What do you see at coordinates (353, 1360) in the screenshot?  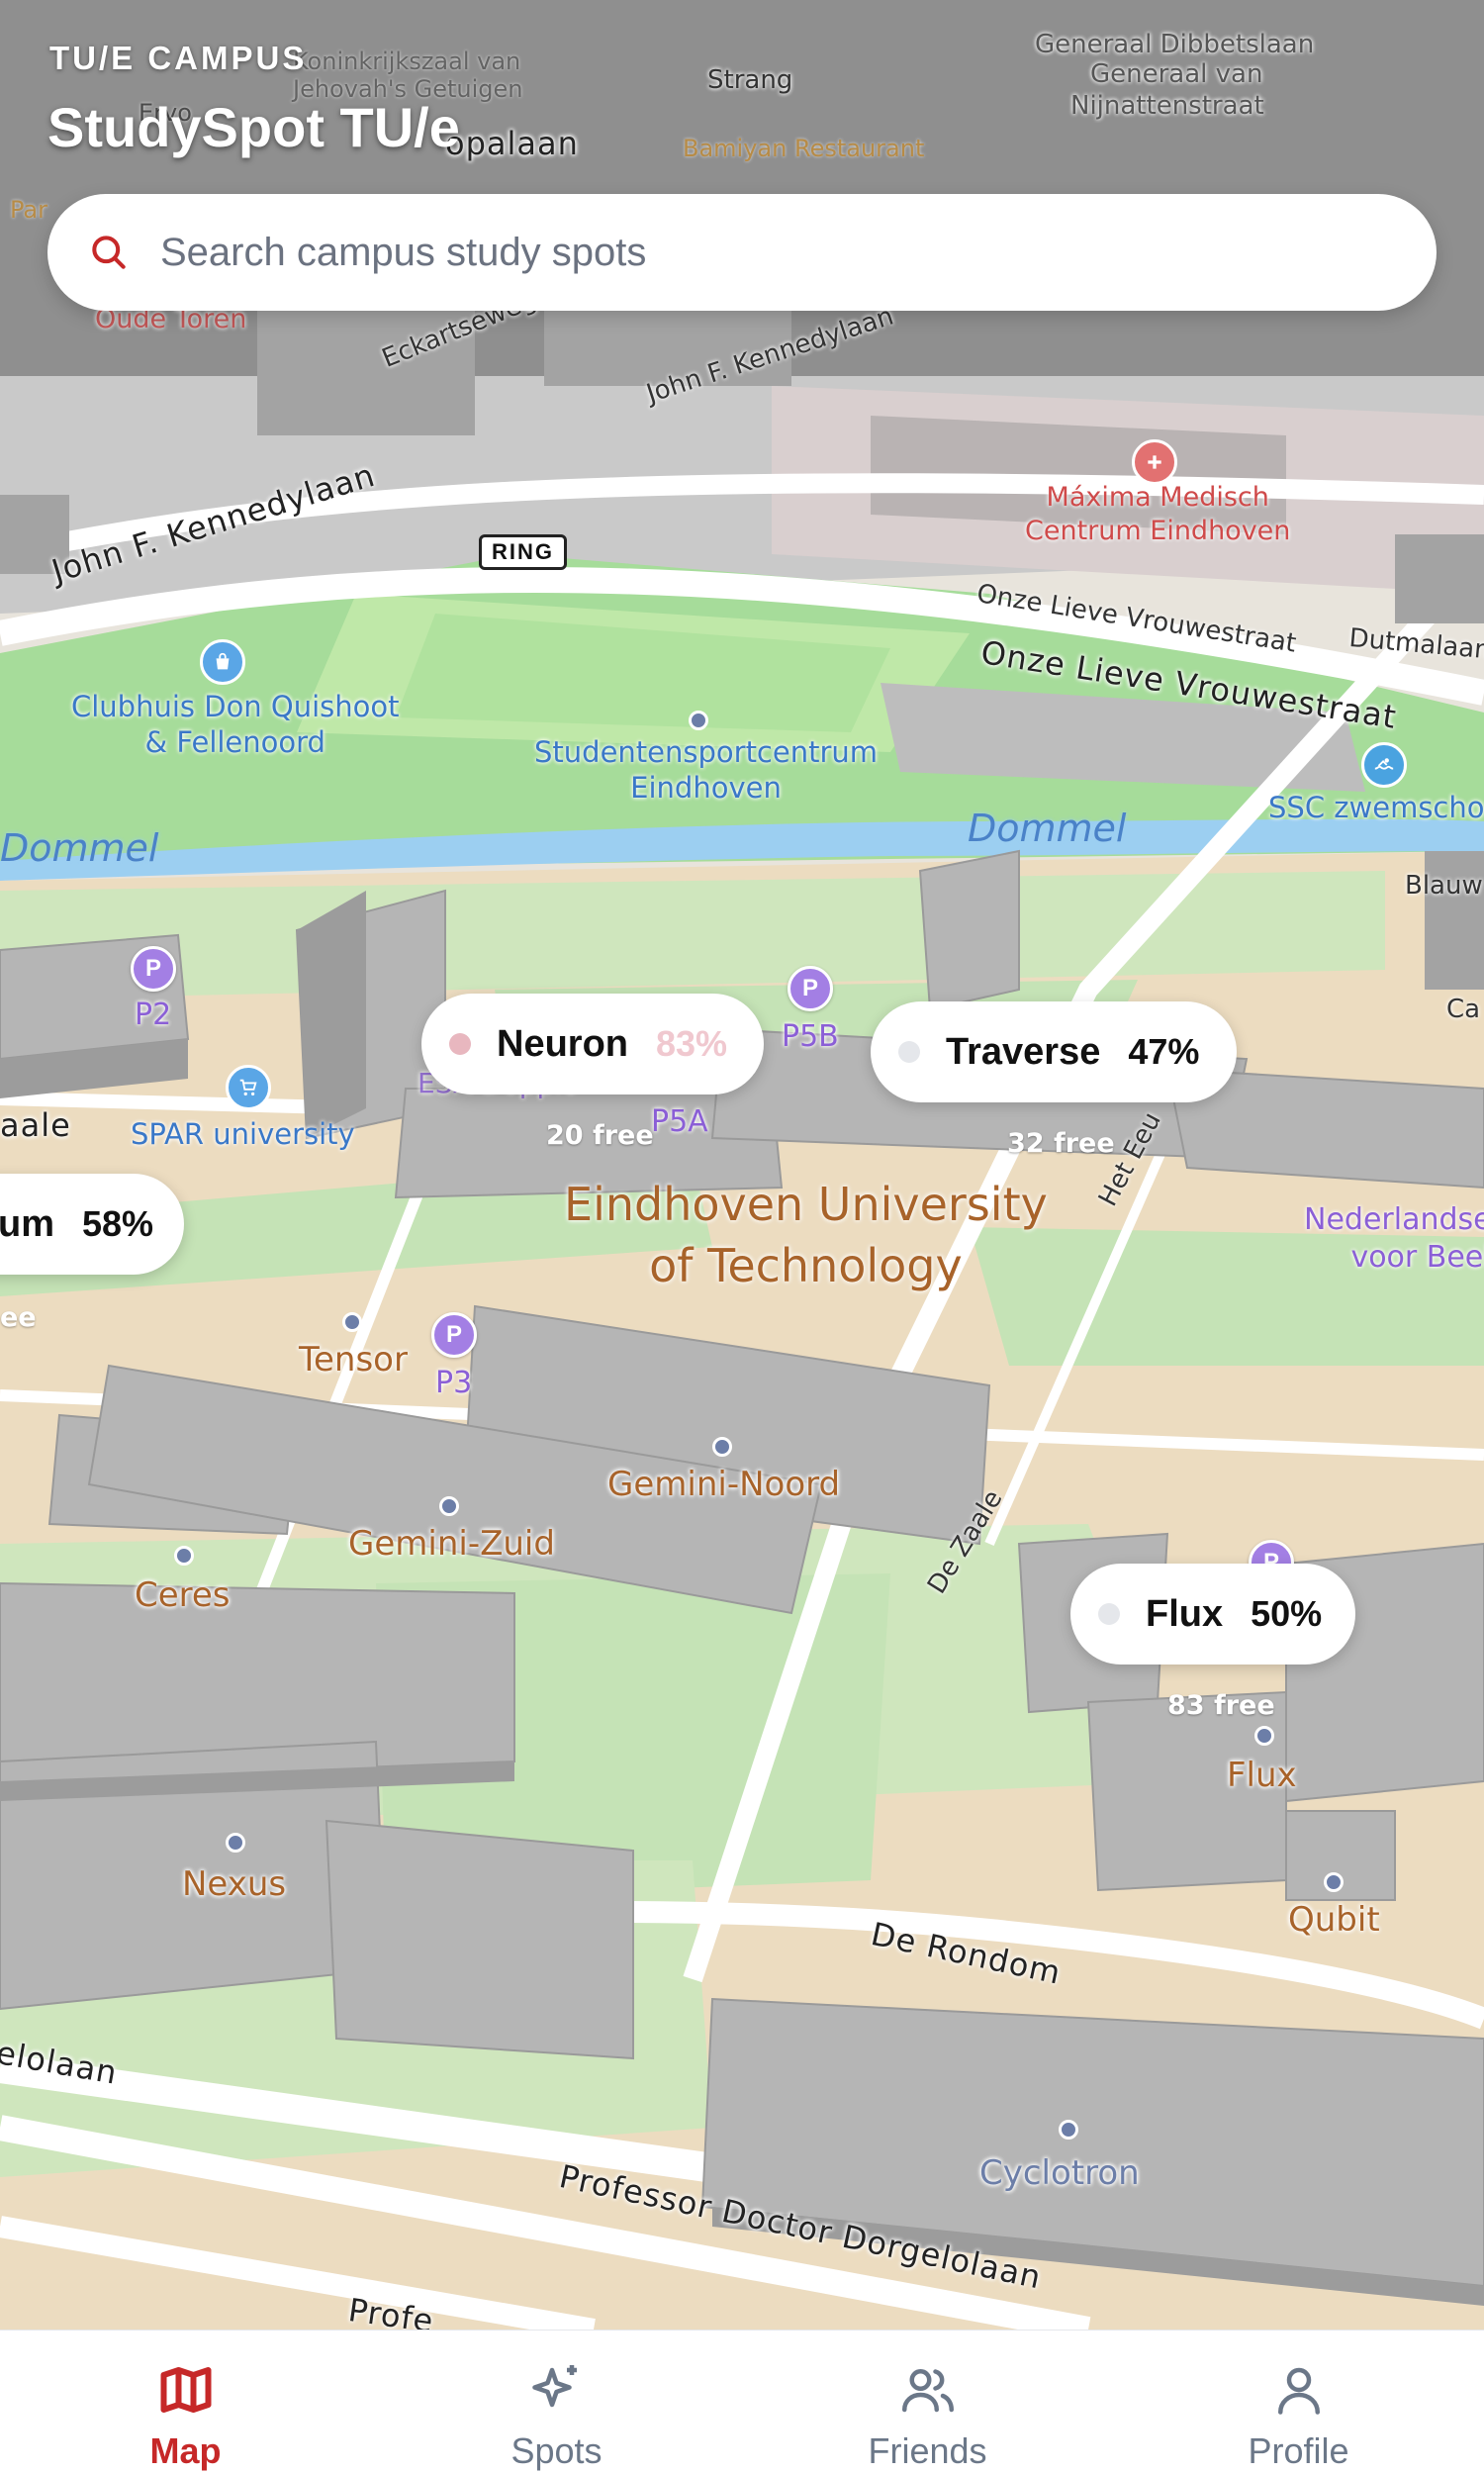 I see `building-tensor: Tensor` at bounding box center [353, 1360].